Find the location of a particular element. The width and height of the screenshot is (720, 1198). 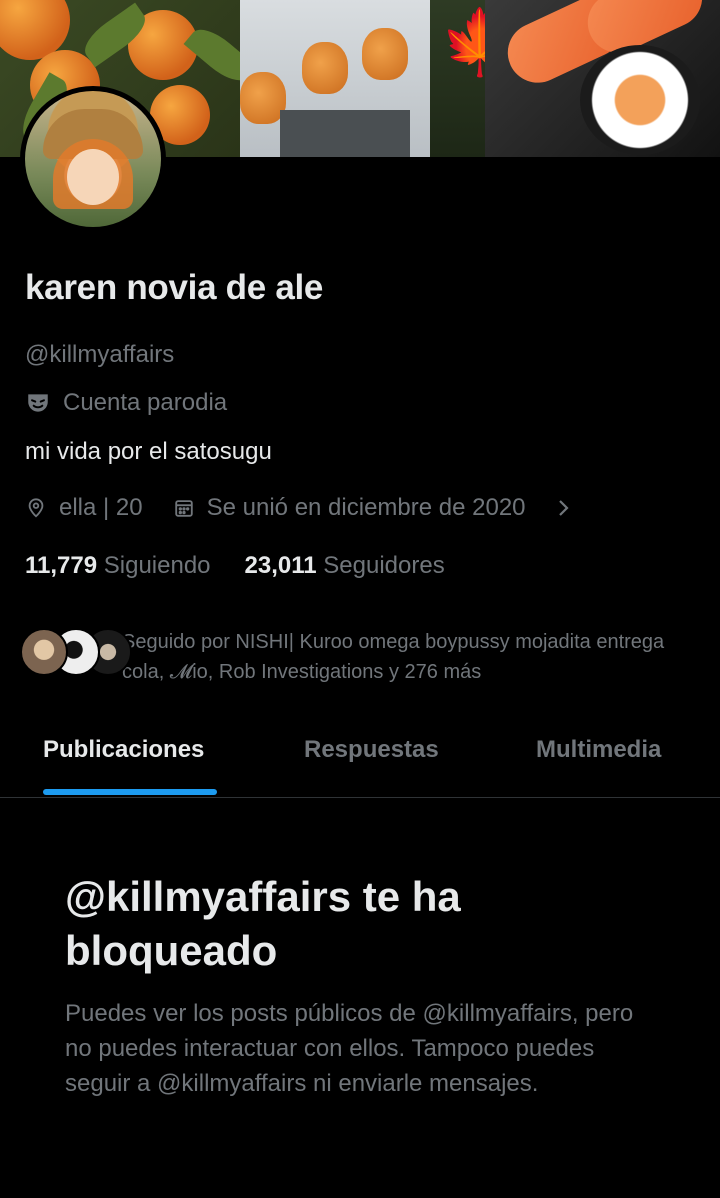

follow-counts: 11,779 Siguiendo 23,011 Seguidores is located at coordinates (235, 566).